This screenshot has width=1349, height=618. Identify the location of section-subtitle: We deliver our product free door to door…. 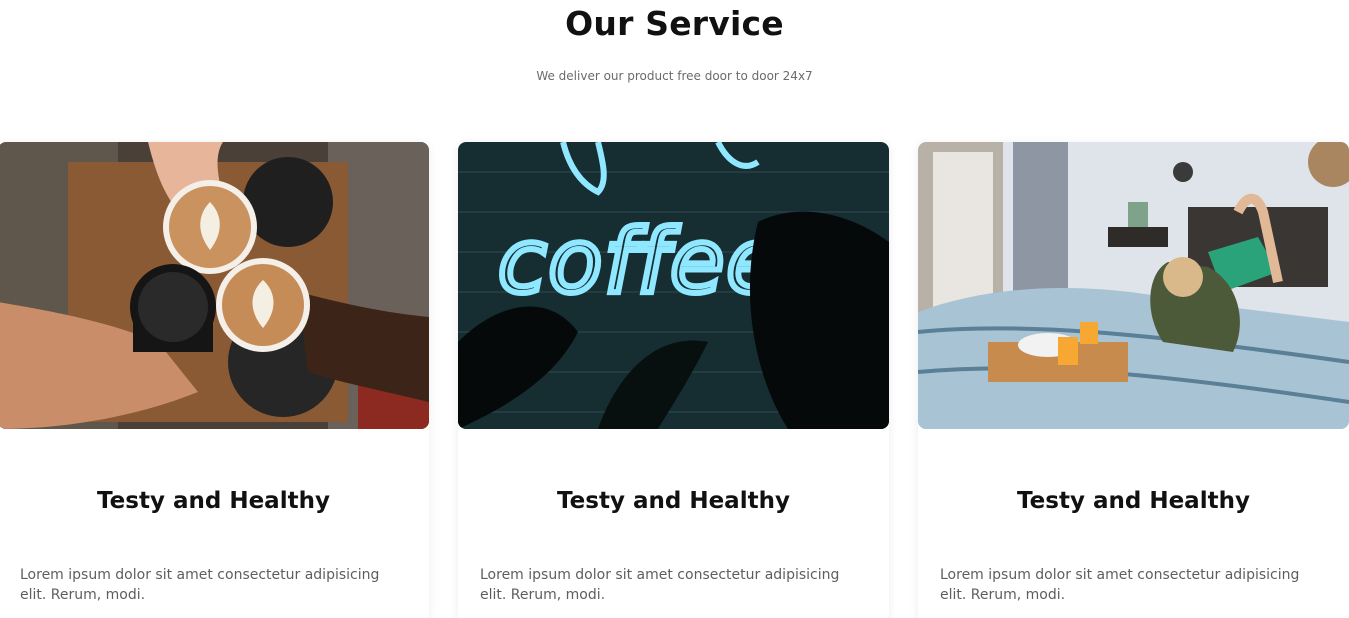
(674, 76).